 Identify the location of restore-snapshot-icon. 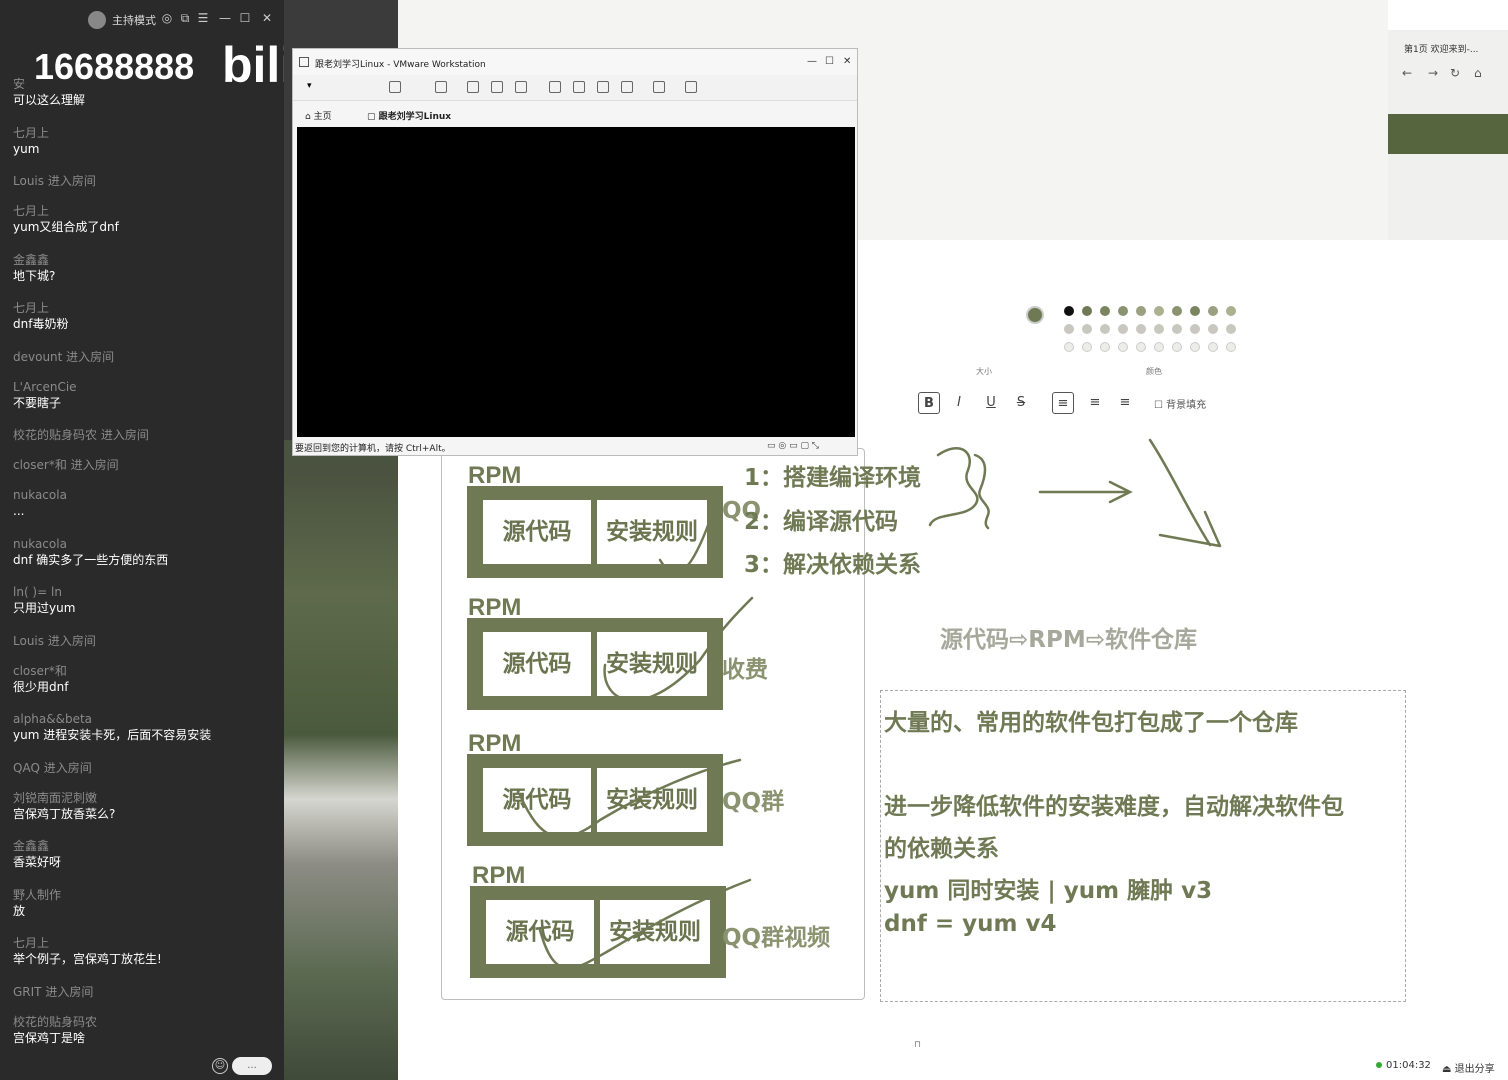
(497, 87).